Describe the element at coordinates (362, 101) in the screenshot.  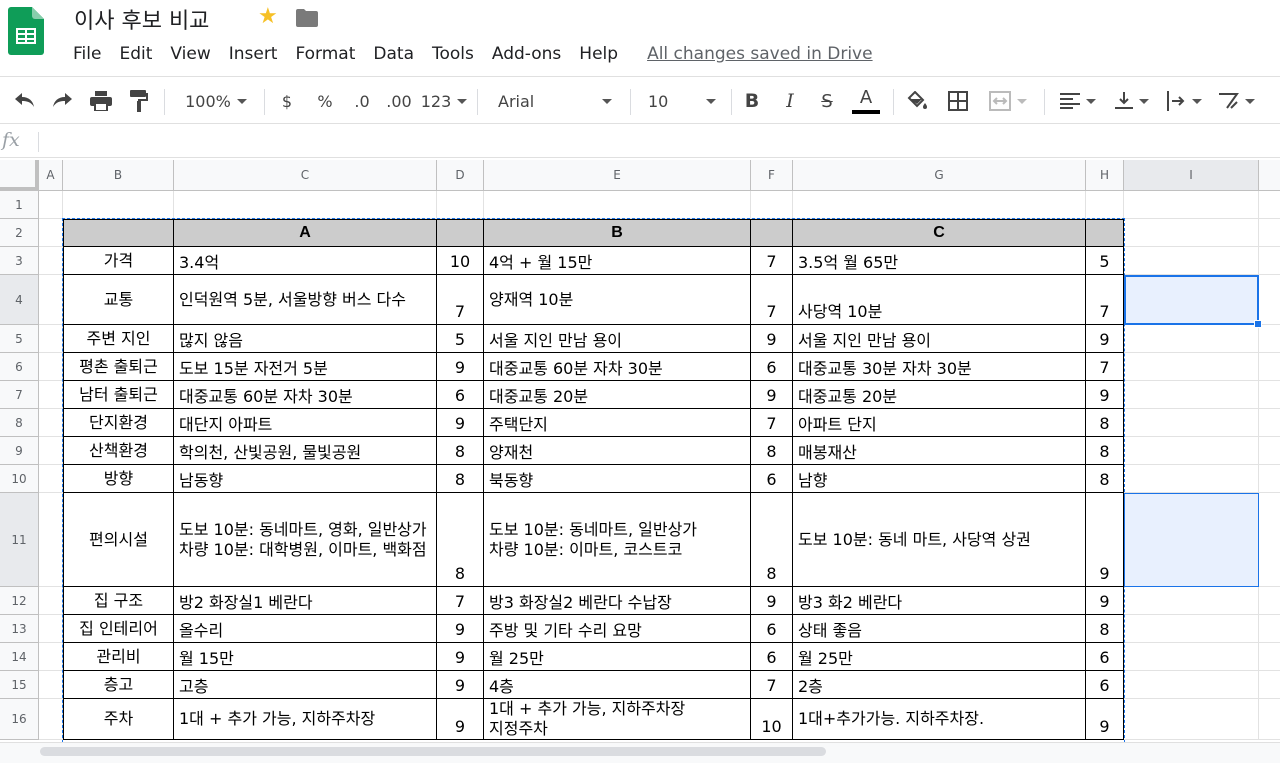
I see `decrease-decimal-button: .0` at that location.